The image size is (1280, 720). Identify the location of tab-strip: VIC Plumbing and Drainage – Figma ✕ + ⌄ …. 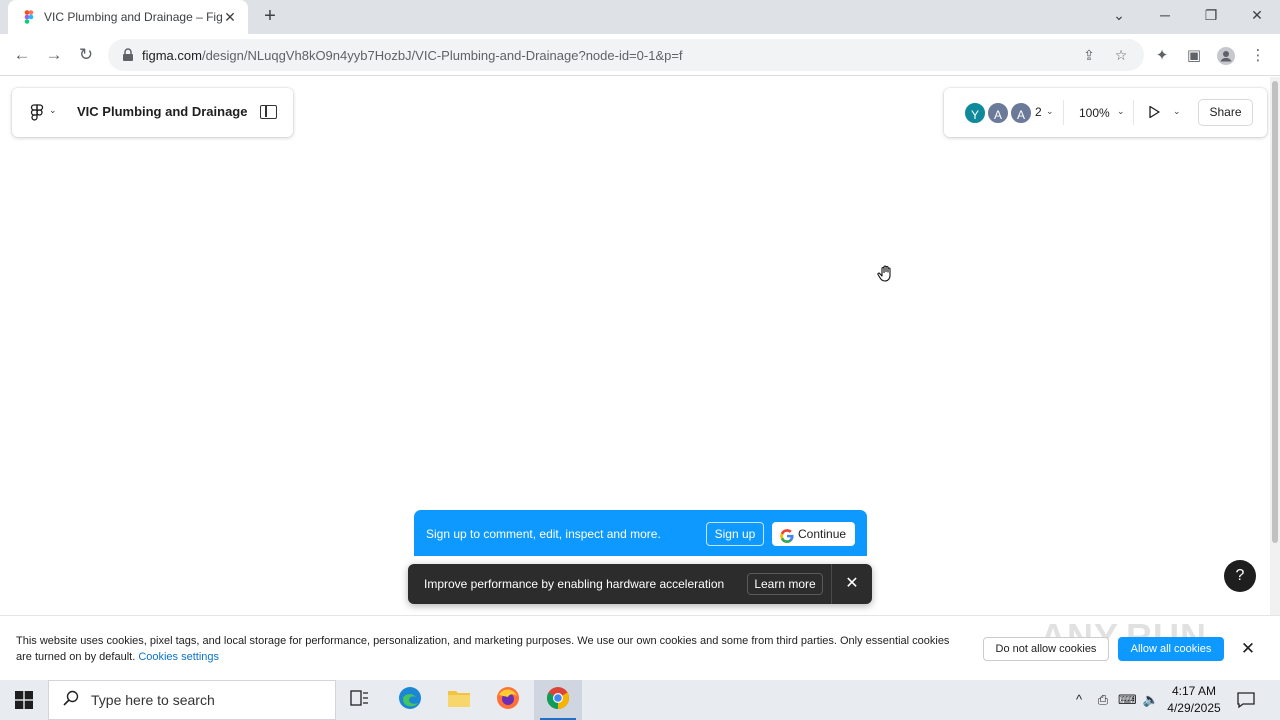
(640, 17).